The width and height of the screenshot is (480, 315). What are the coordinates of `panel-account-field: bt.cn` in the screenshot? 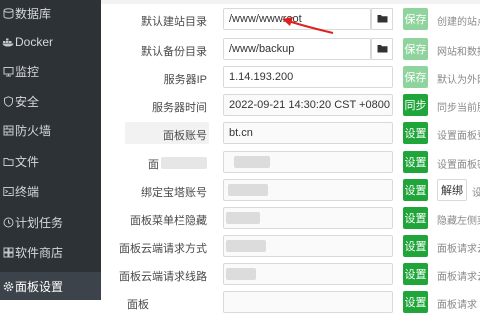 It's located at (308, 133).